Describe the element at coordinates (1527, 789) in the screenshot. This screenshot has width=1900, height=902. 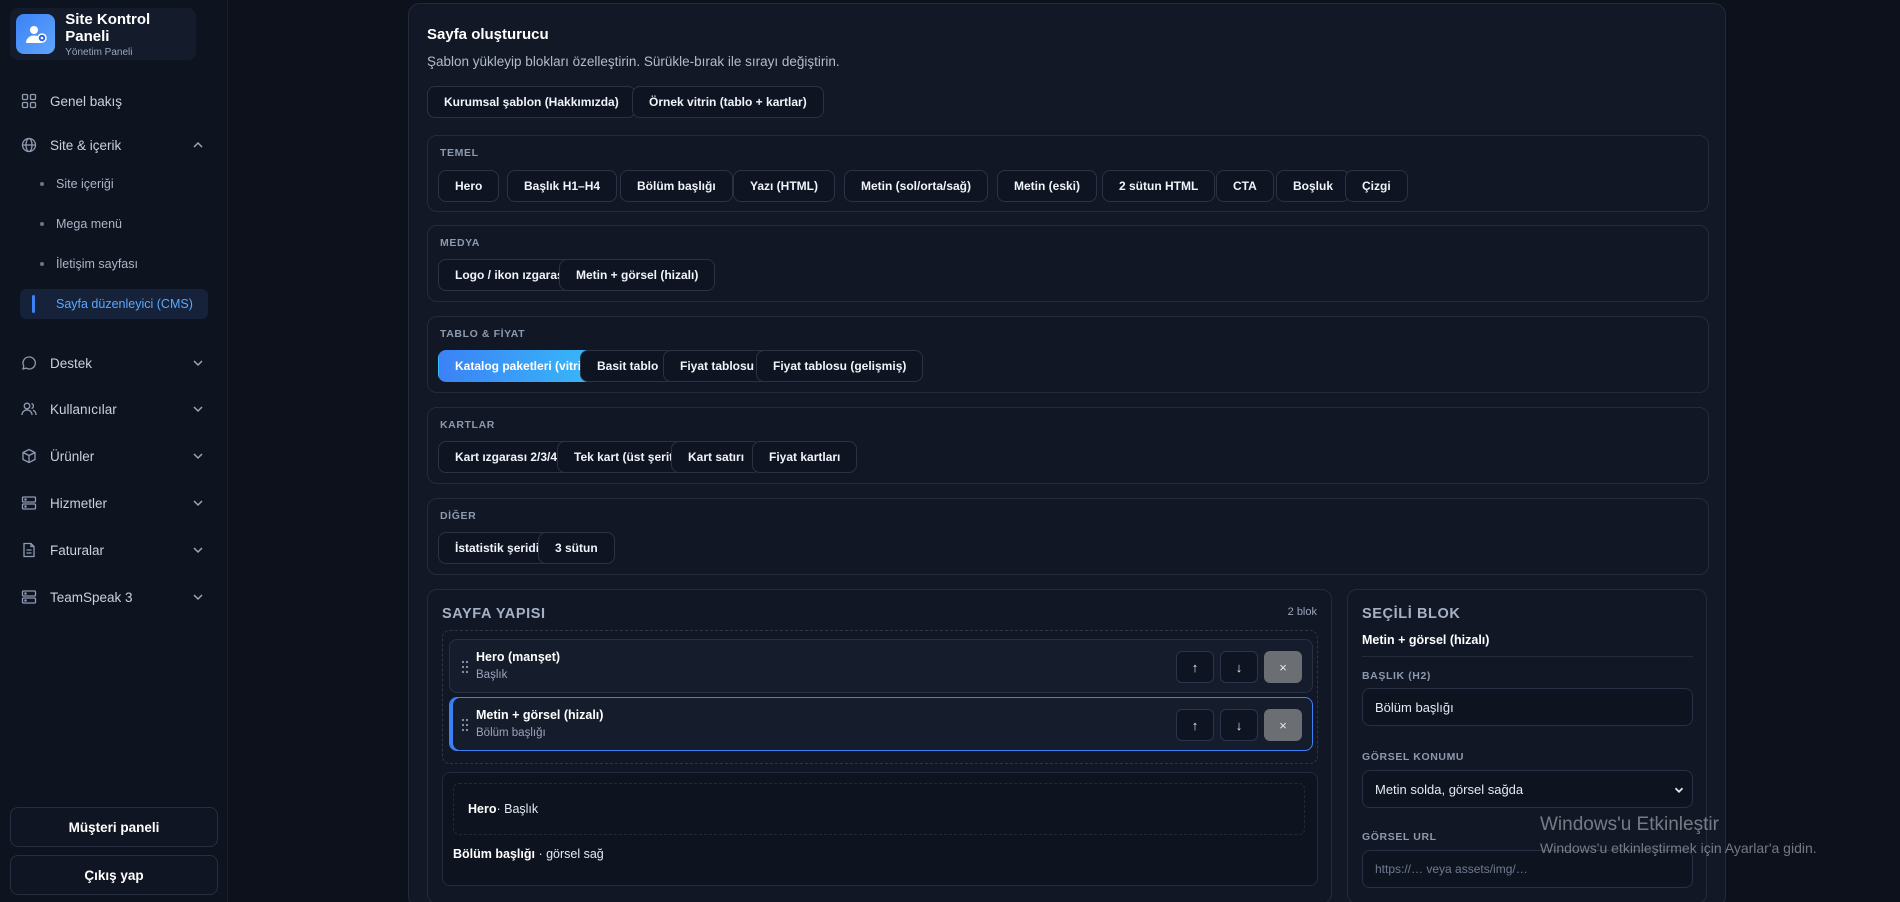
I see `image-position-select: Metin solda, görsel sağda` at that location.